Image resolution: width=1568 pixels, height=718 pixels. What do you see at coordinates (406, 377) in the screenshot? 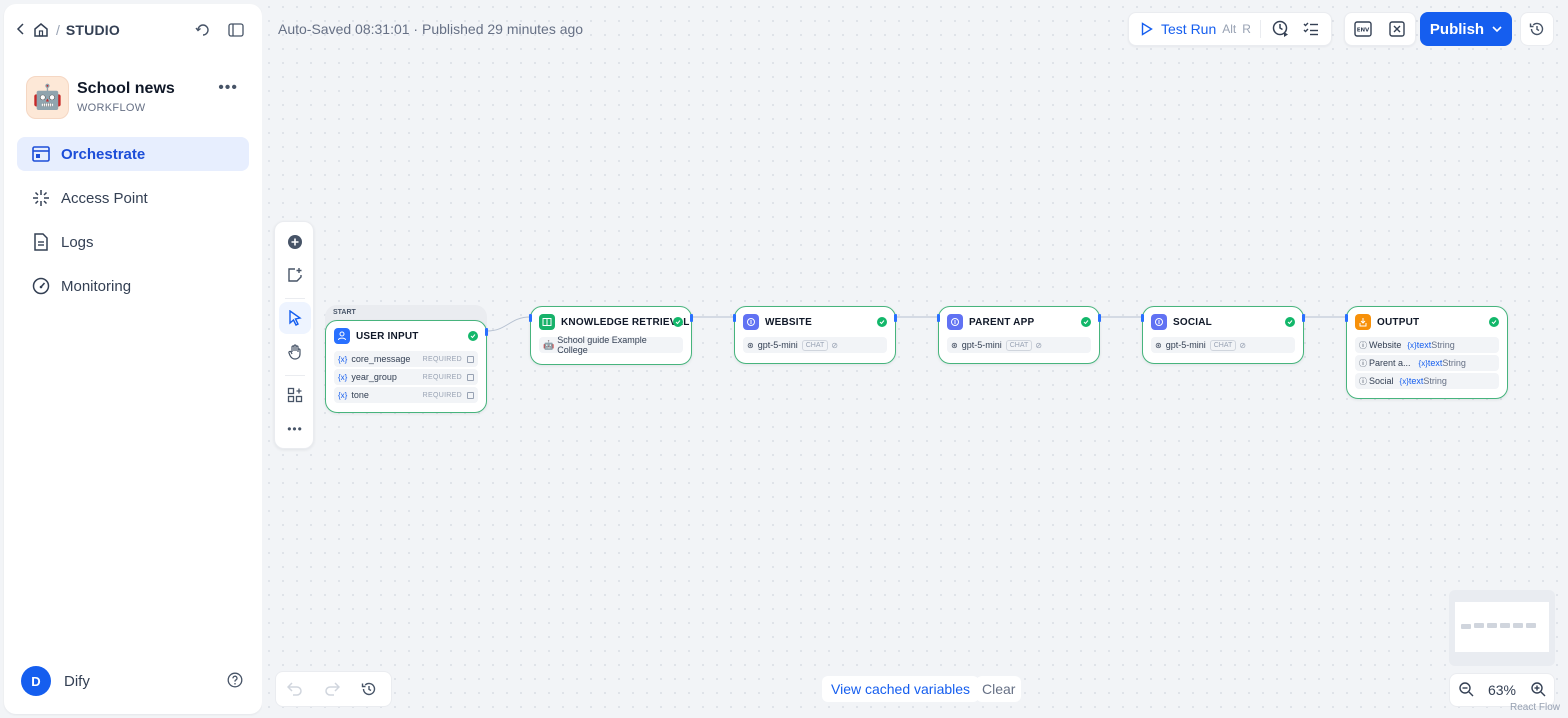
I see `input-variable: {x} year_group REQUIRED` at bounding box center [406, 377].